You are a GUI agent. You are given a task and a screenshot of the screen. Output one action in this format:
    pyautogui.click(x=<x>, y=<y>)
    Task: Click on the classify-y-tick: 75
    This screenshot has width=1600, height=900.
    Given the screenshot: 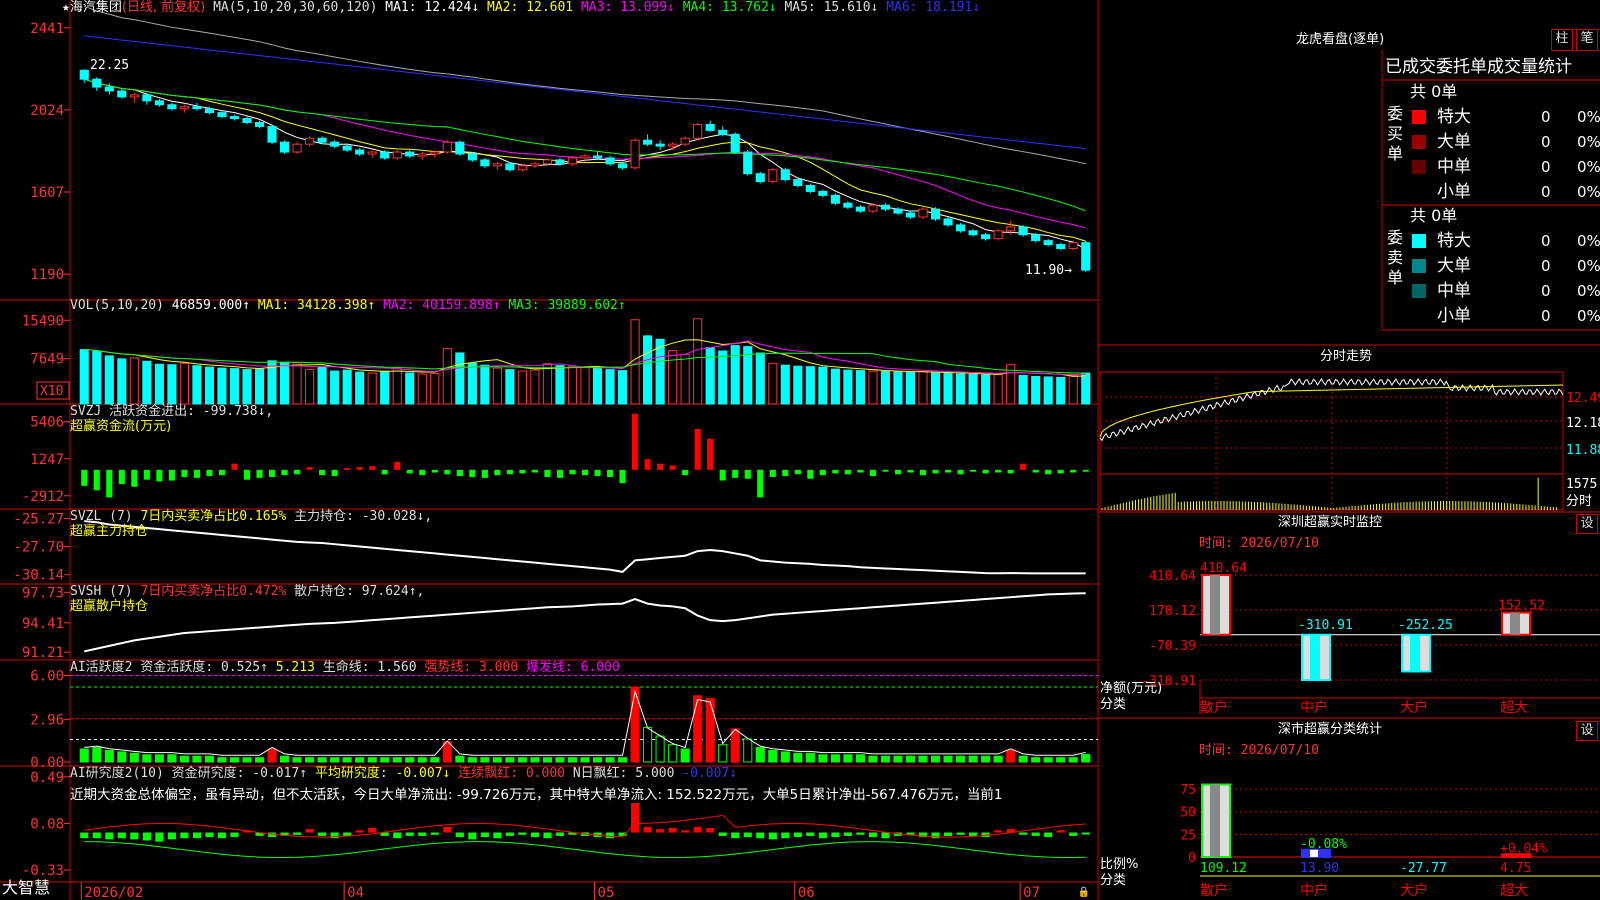 What is the action you would take?
    pyautogui.click(x=1188, y=790)
    